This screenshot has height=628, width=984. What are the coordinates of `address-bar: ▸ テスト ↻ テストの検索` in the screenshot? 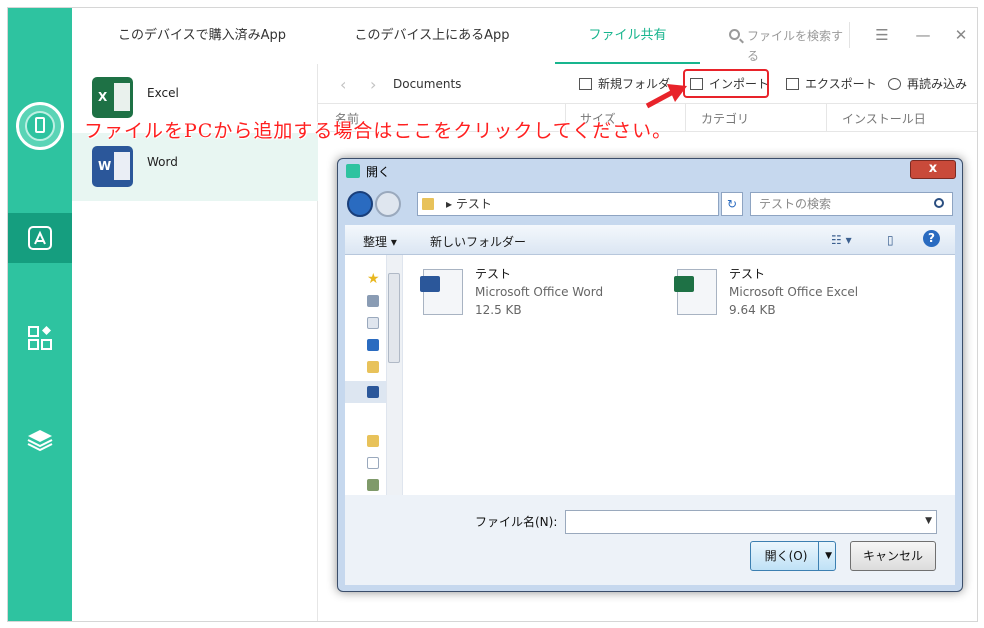 It's located at (650, 204).